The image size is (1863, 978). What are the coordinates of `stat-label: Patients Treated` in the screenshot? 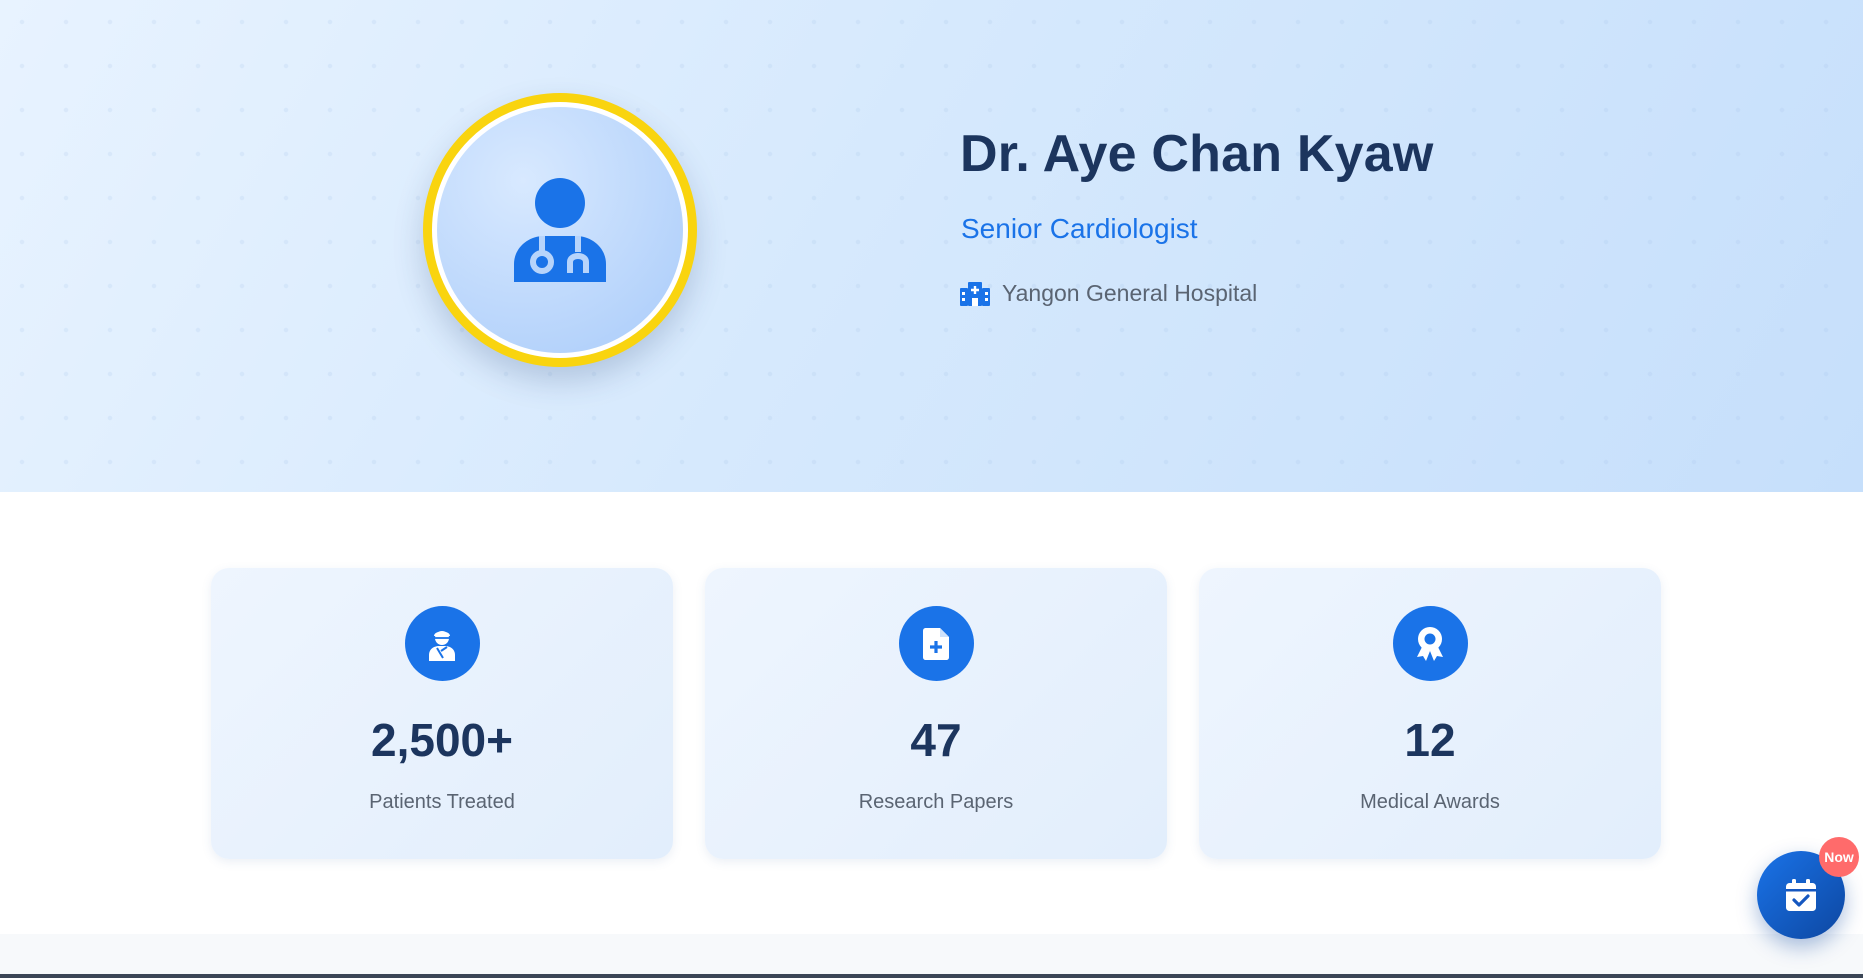 It's located at (442, 802).